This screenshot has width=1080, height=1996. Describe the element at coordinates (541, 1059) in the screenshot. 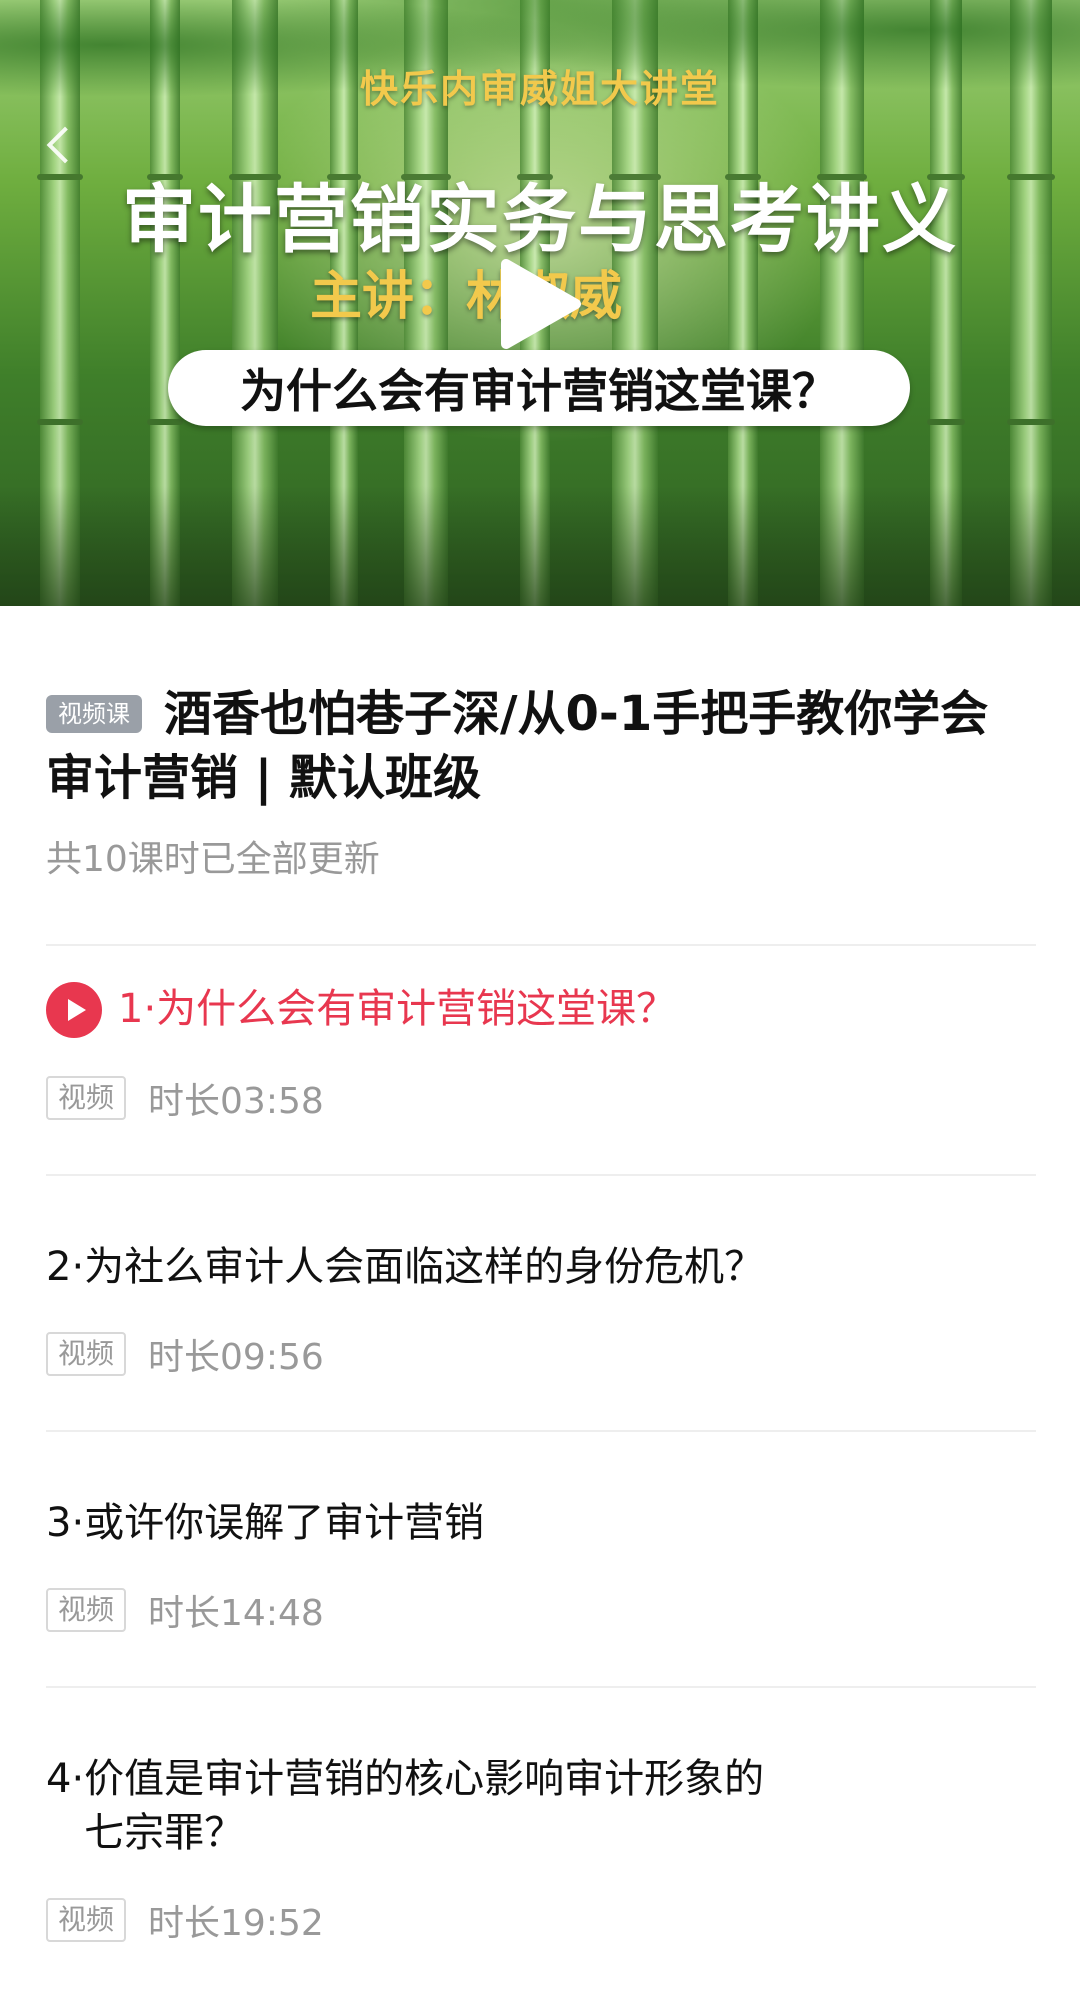

I see `lesson-item: 1· 为什么会有审计营销这堂课？ 视频 时长03:58` at that location.